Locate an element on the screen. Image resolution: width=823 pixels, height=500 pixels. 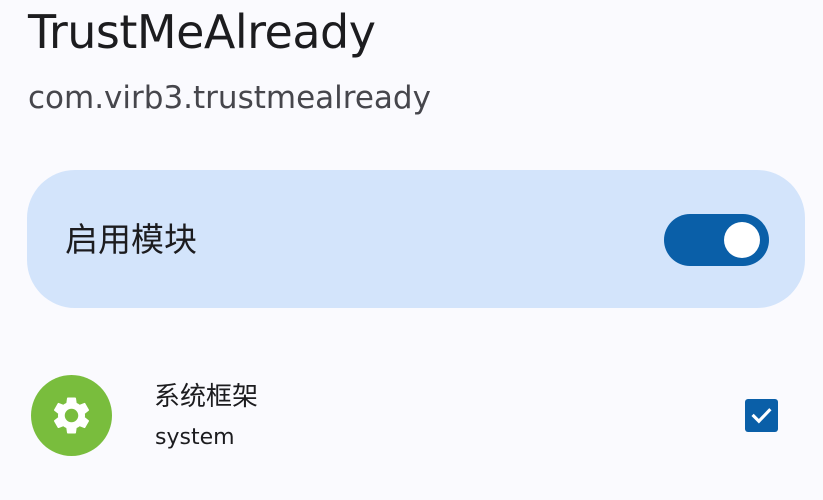
switch-thumb is located at coordinates (742, 240).